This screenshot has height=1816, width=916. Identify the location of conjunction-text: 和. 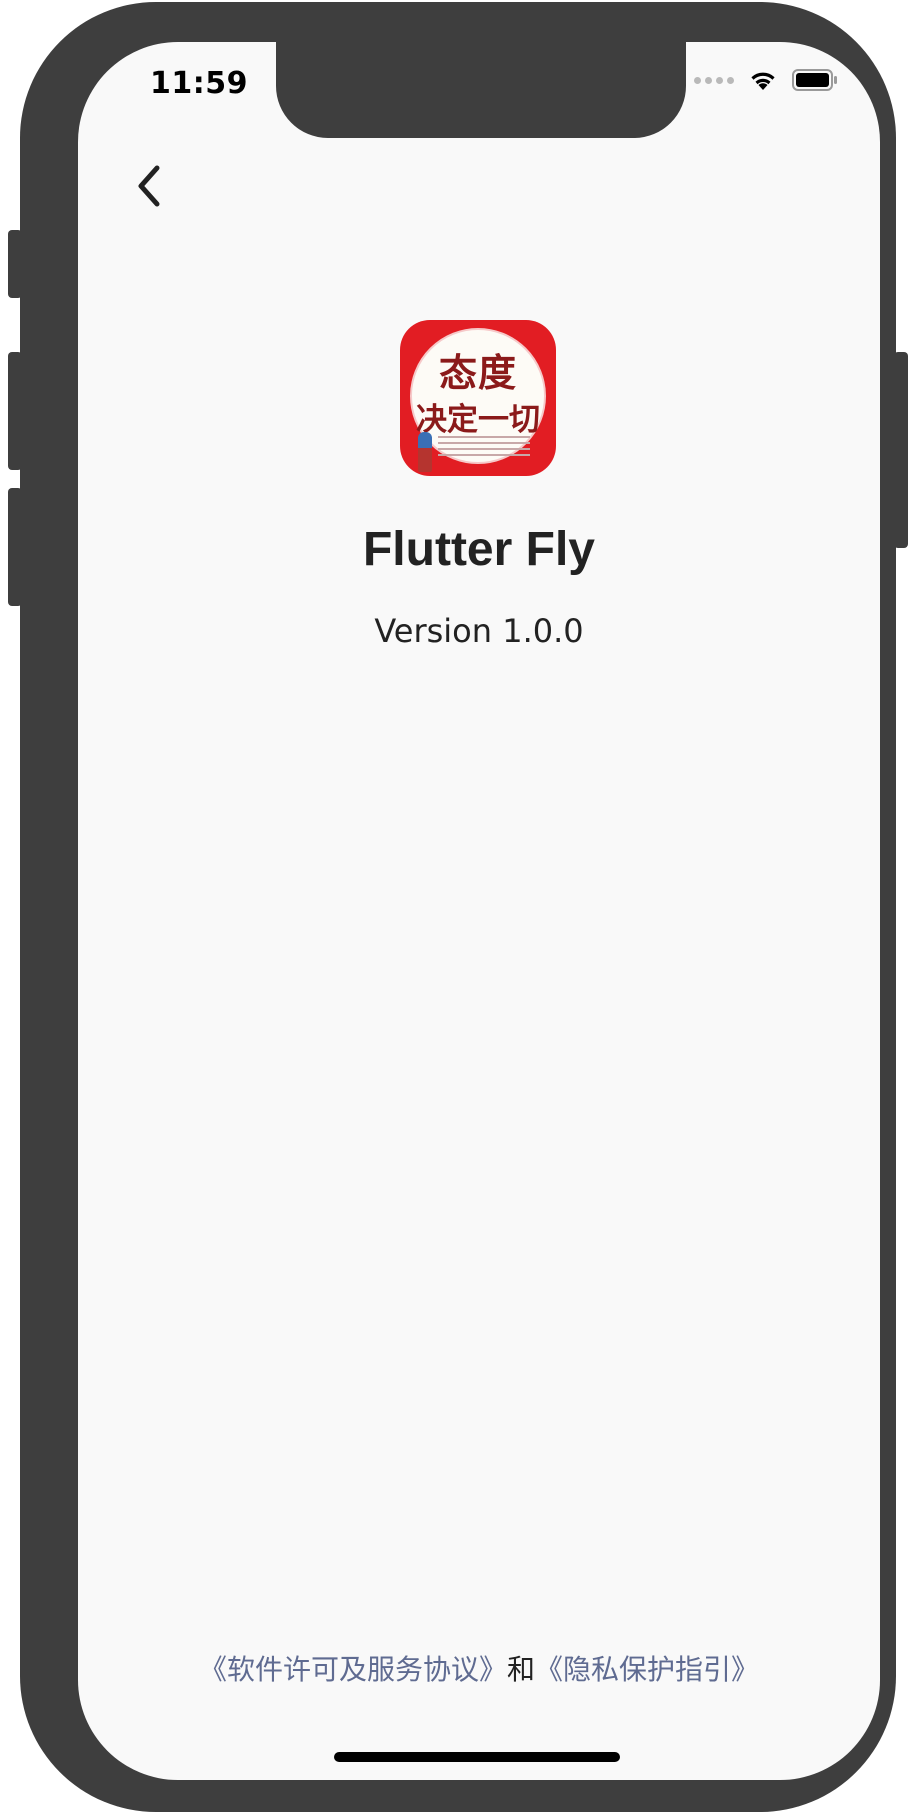
(520, 1669).